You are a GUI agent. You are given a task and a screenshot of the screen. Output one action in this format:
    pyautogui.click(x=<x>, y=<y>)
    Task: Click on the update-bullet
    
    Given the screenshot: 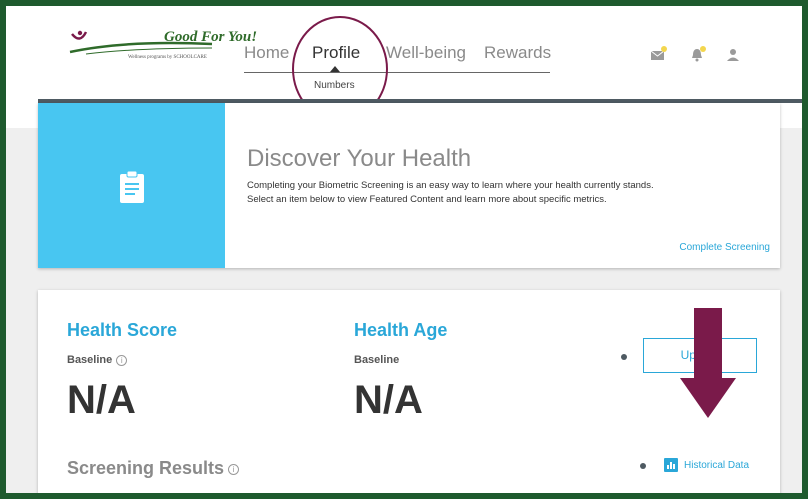 What is the action you would take?
    pyautogui.click(x=624, y=357)
    